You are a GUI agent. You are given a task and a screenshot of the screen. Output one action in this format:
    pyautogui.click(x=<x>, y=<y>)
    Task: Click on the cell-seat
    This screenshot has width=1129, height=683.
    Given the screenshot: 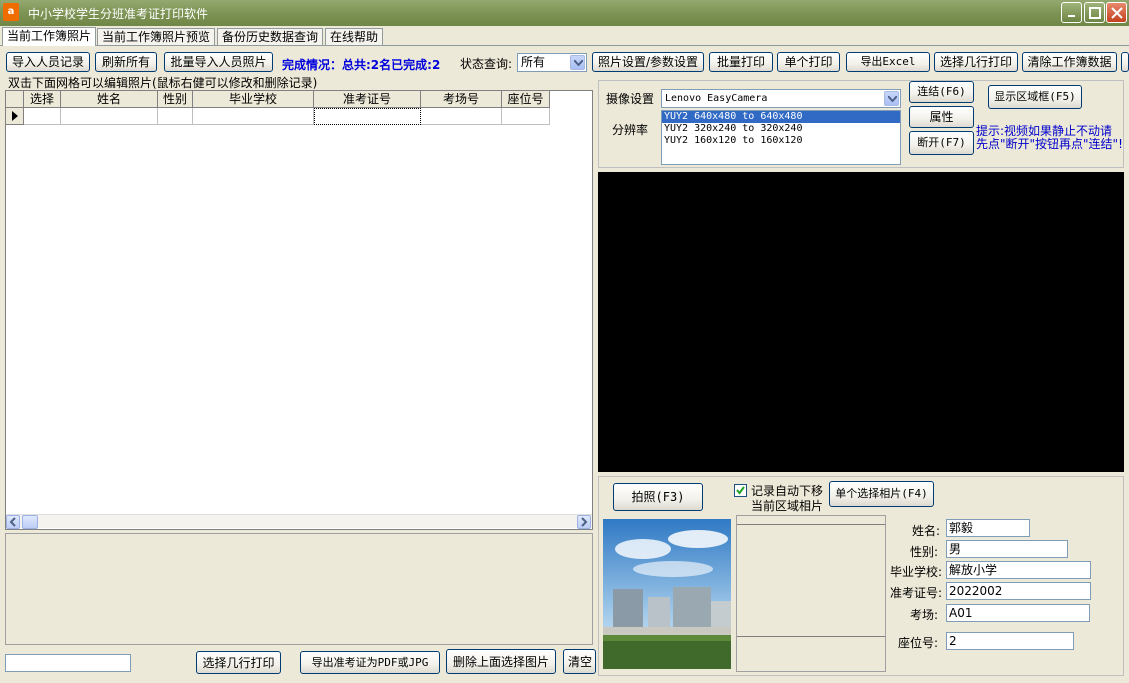 What is the action you would take?
    pyautogui.click(x=526, y=116)
    